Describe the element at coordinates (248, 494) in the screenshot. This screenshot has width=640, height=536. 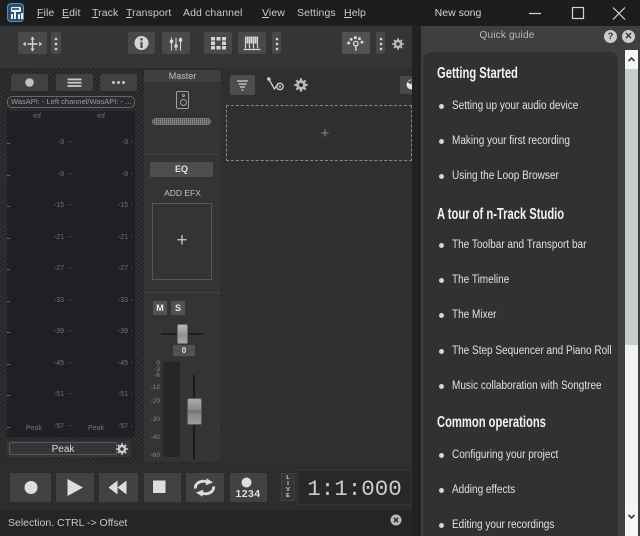
I see `svg-text: 1234` at that location.